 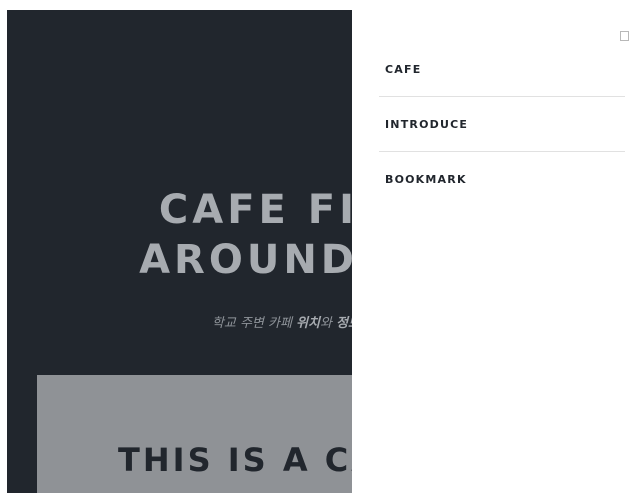 I want to click on nav-item-introduce: INTRODUCE, so click(x=502, y=124).